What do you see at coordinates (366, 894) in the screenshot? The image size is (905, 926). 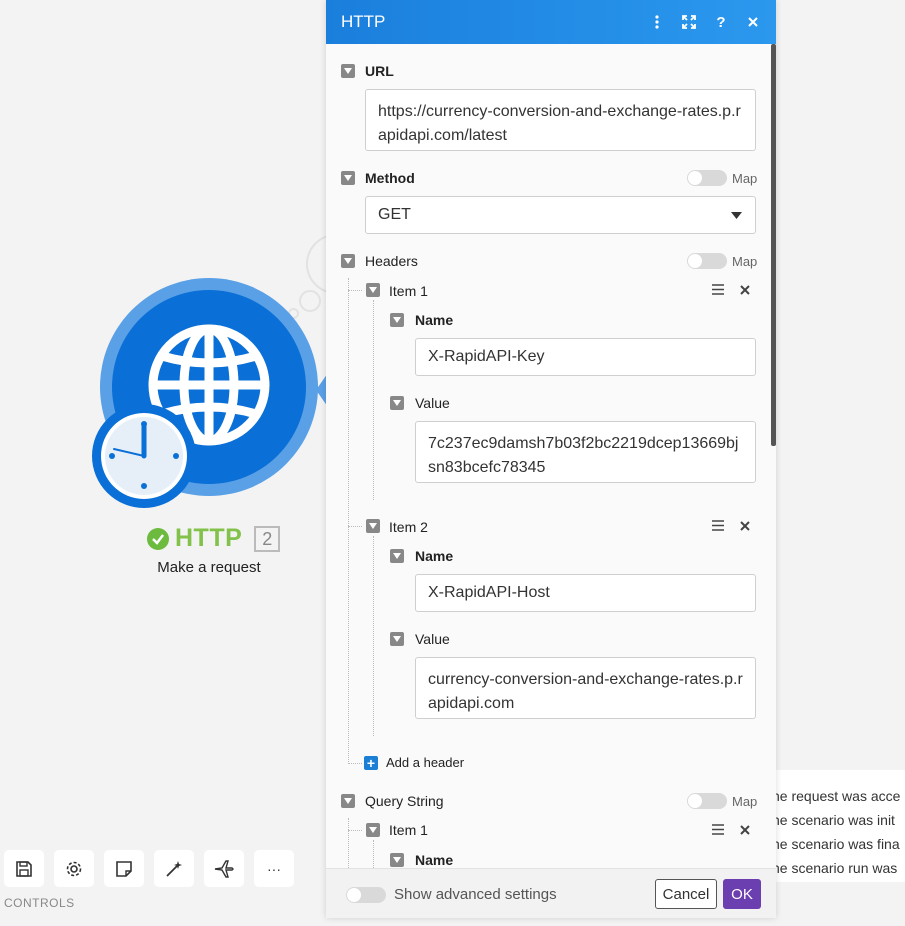 I see `advanced-switch` at bounding box center [366, 894].